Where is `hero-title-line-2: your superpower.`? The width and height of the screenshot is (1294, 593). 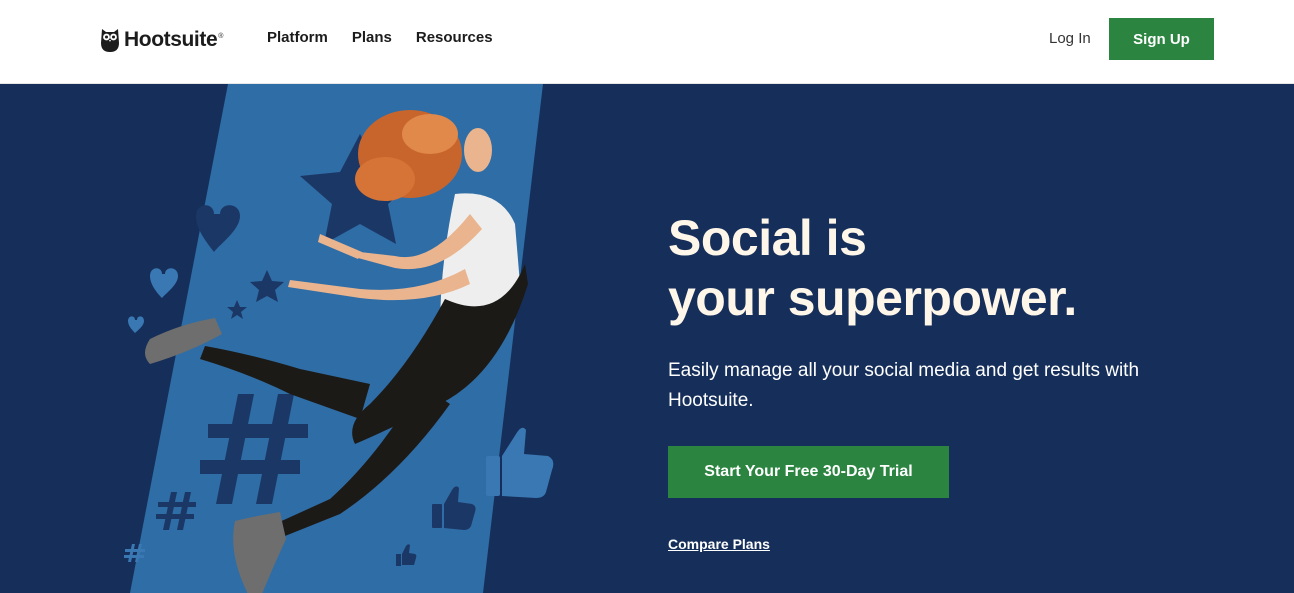
hero-title-line-2: your superpower. is located at coordinates (872, 298).